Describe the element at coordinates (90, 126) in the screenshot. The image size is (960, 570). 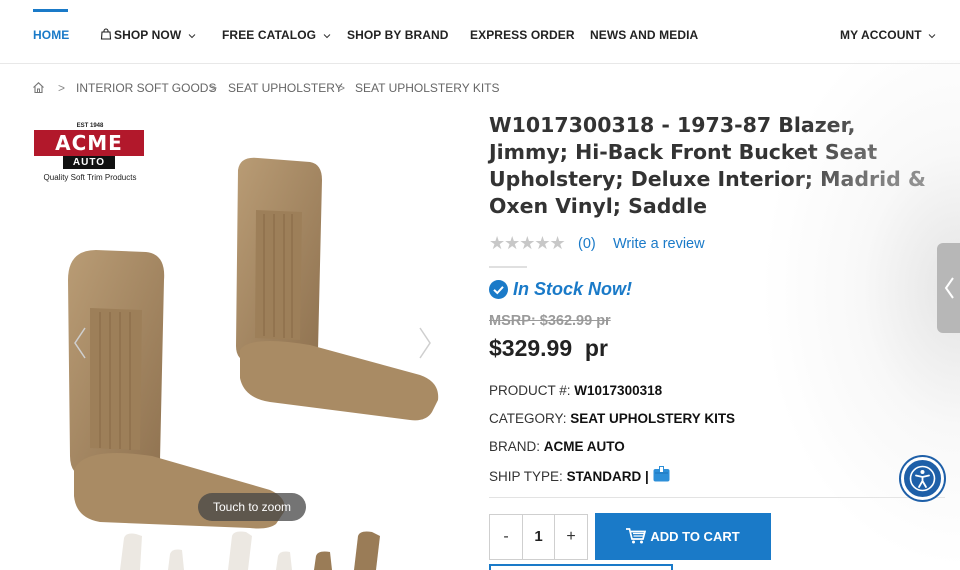
I see `logo-est: EST 1948` at that location.